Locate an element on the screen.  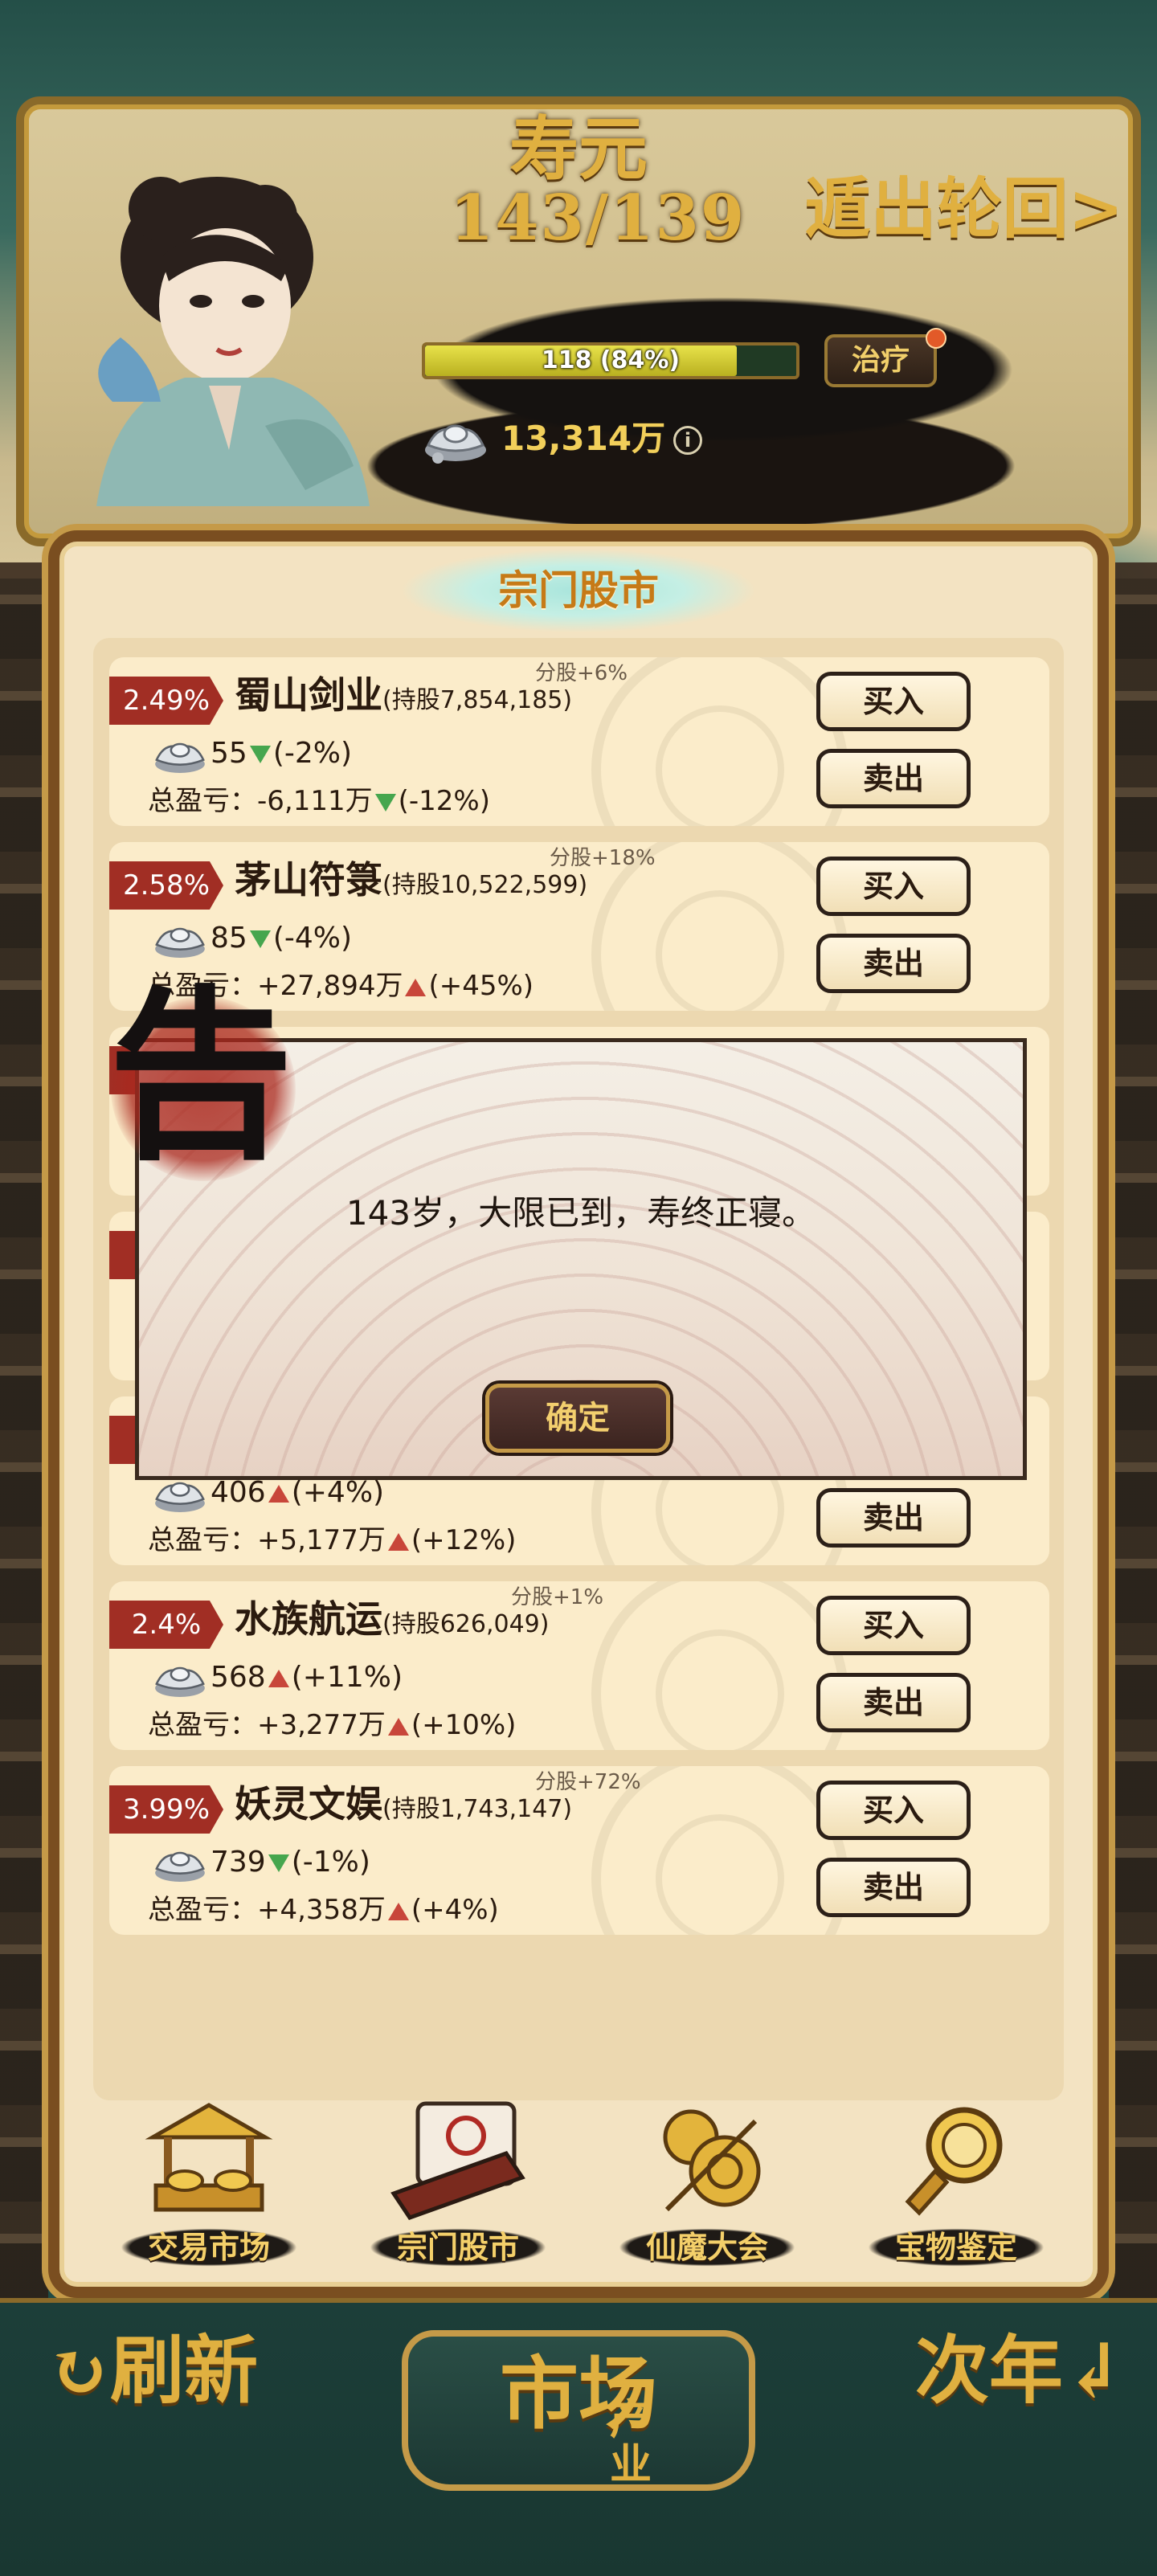
heal-button: 治疗 is located at coordinates (881, 360).